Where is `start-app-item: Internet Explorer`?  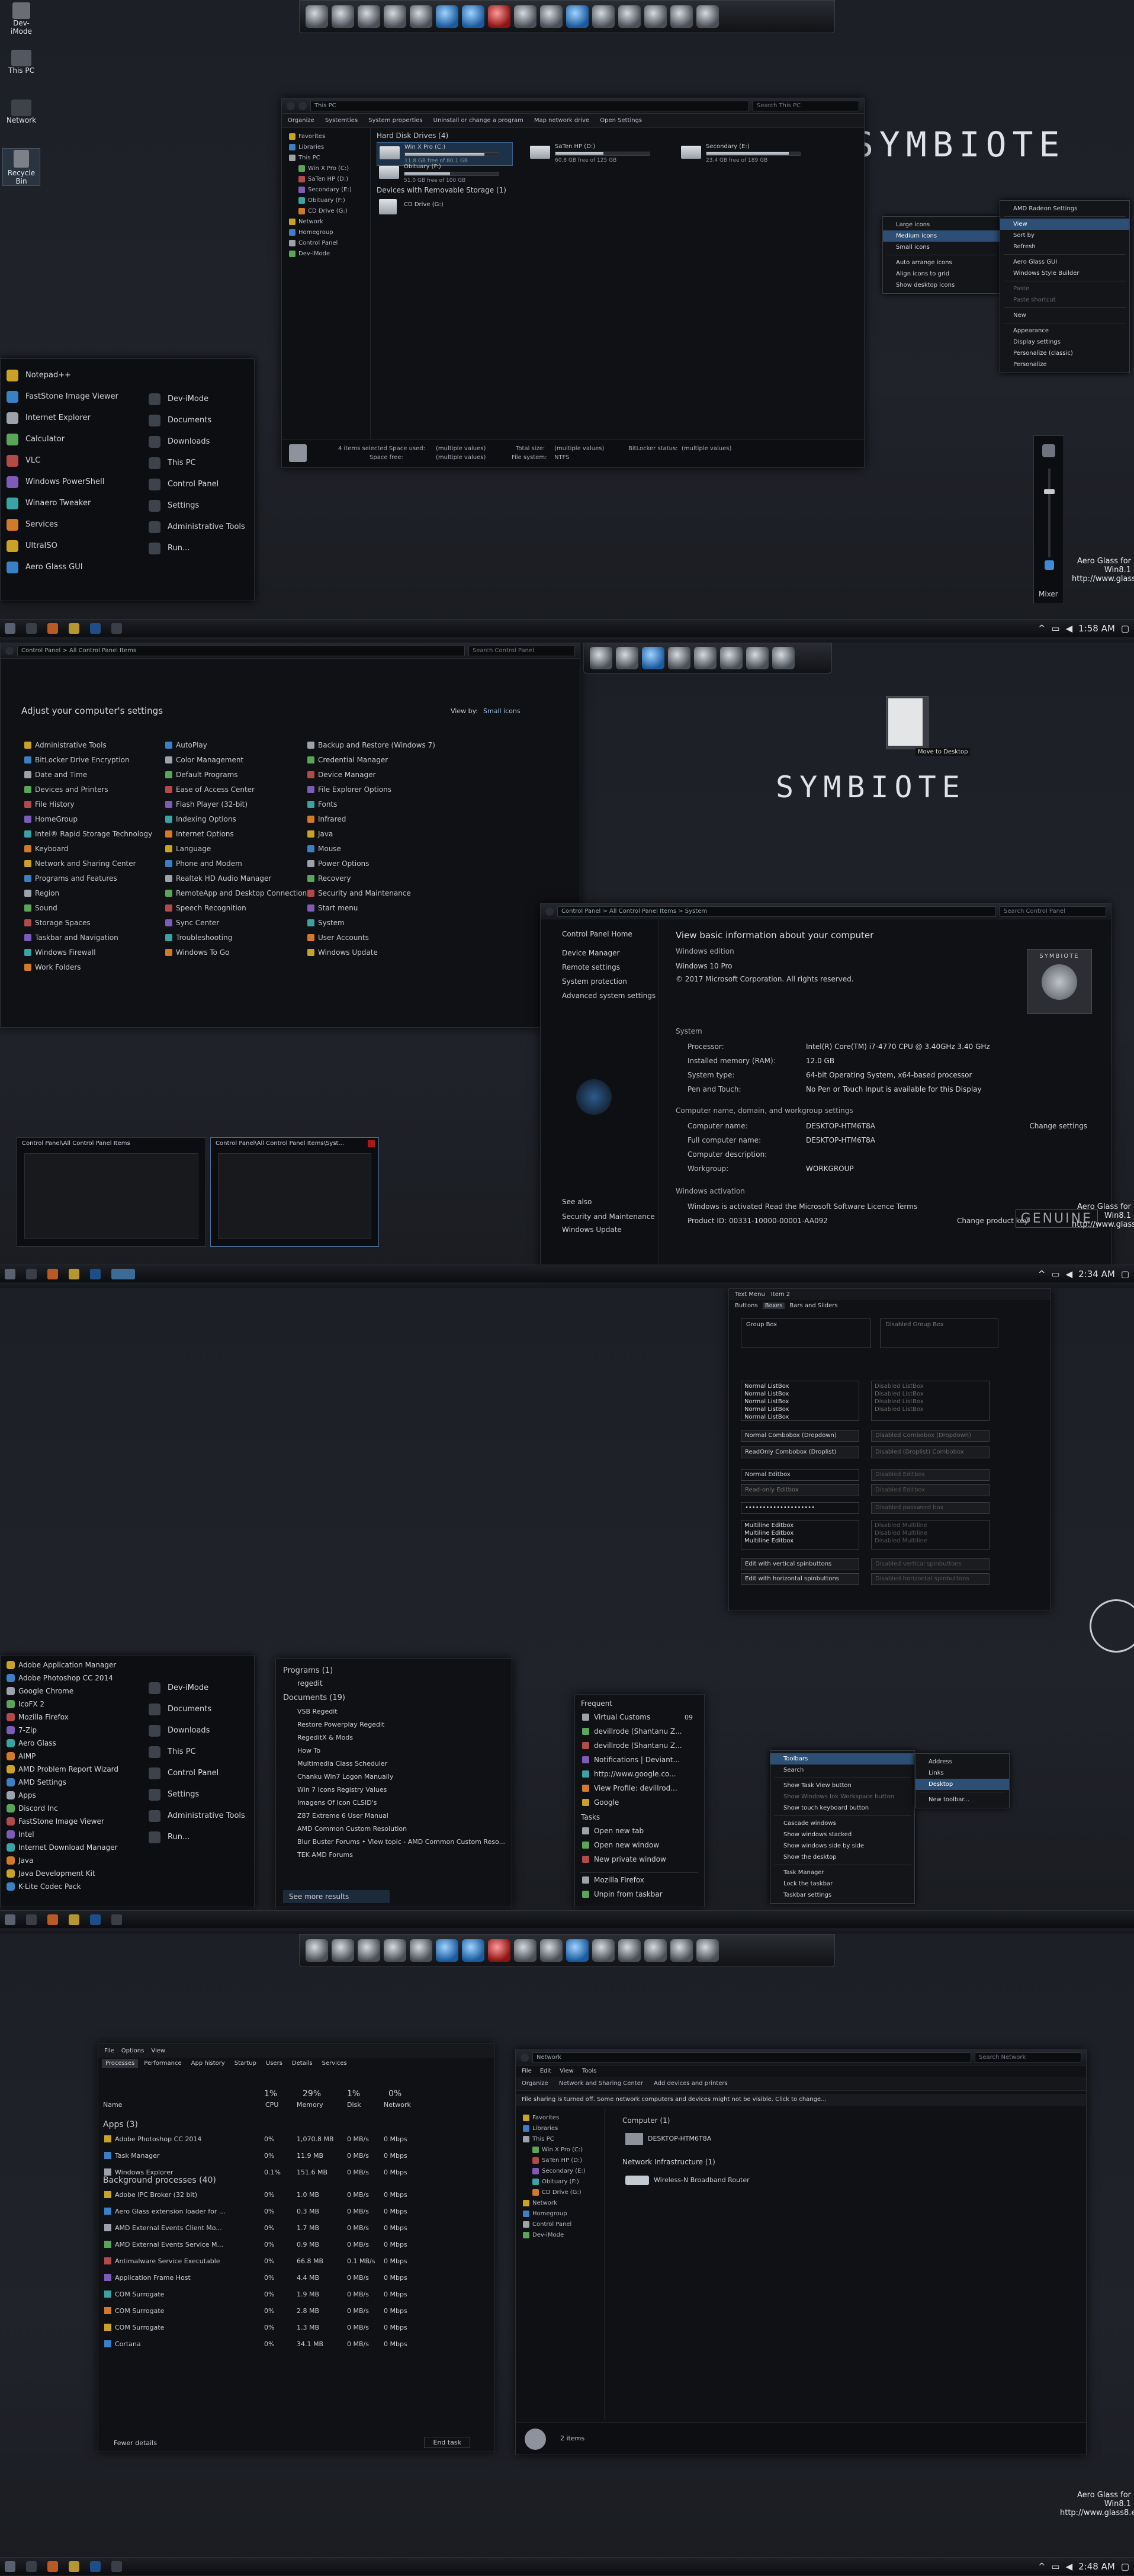 start-app-item: Internet Explorer is located at coordinates (63, 419).